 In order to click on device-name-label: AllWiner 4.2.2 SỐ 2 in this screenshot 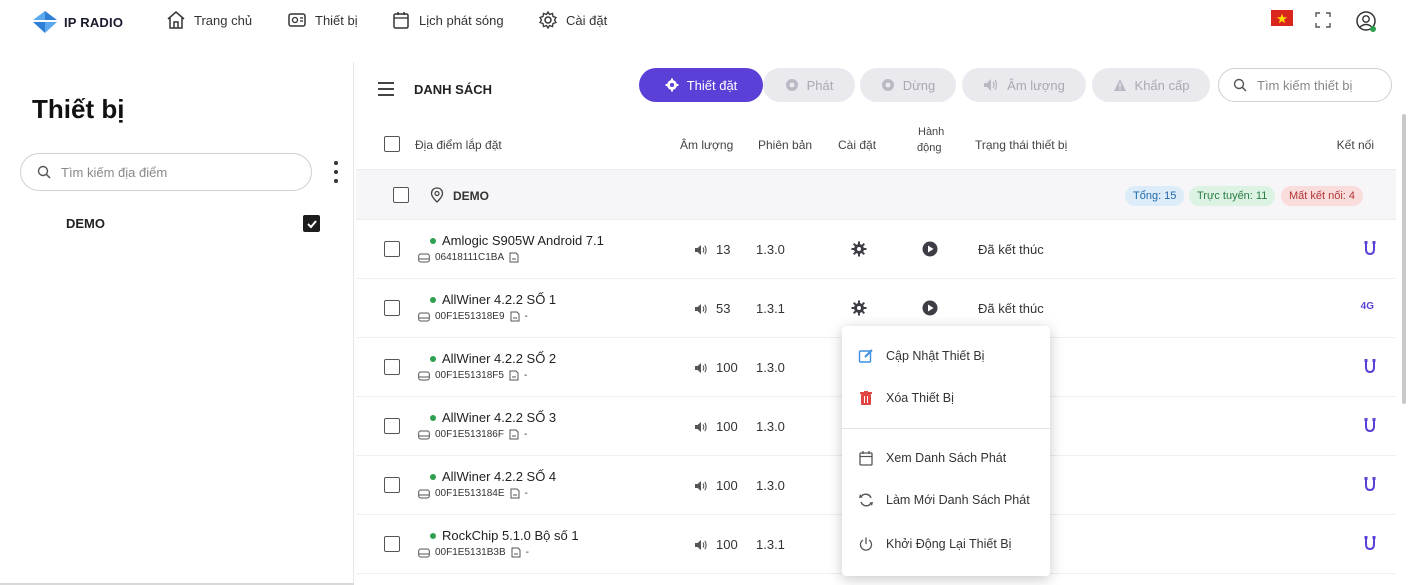, I will do `click(499, 358)`.